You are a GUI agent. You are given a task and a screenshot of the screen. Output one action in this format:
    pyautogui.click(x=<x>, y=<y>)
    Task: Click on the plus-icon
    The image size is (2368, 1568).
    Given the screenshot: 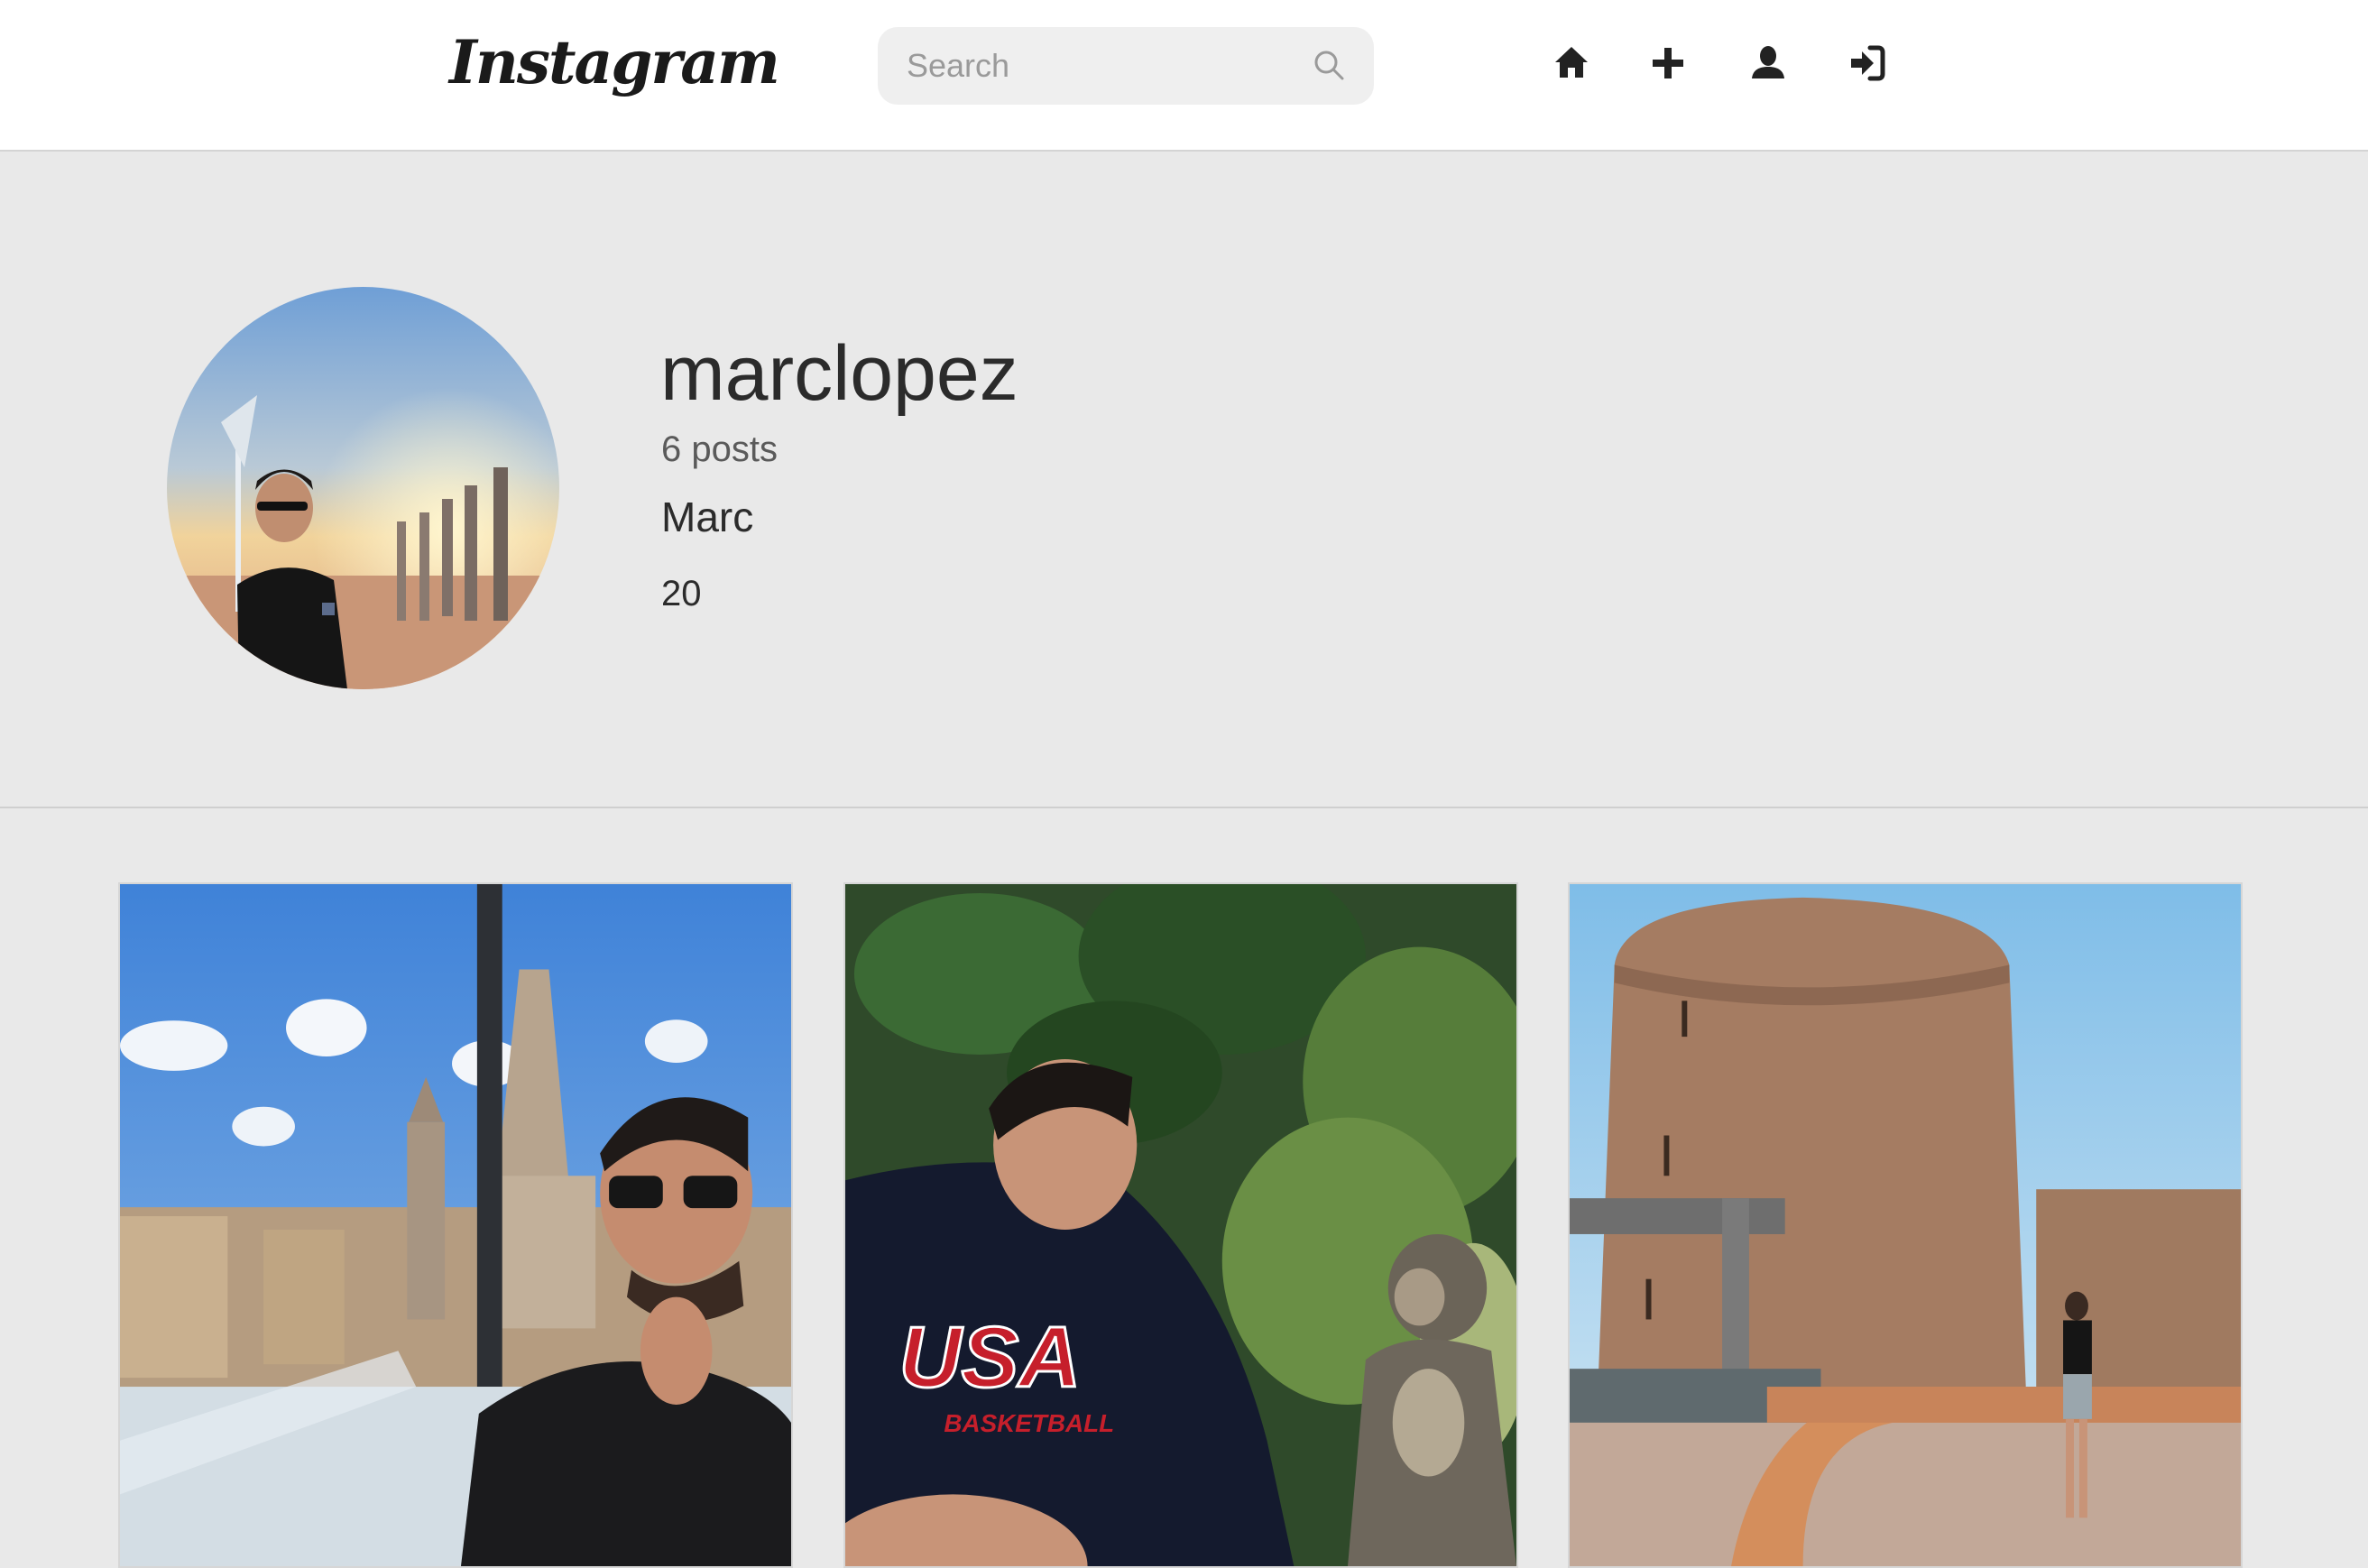 What is the action you would take?
    pyautogui.click(x=1668, y=63)
    